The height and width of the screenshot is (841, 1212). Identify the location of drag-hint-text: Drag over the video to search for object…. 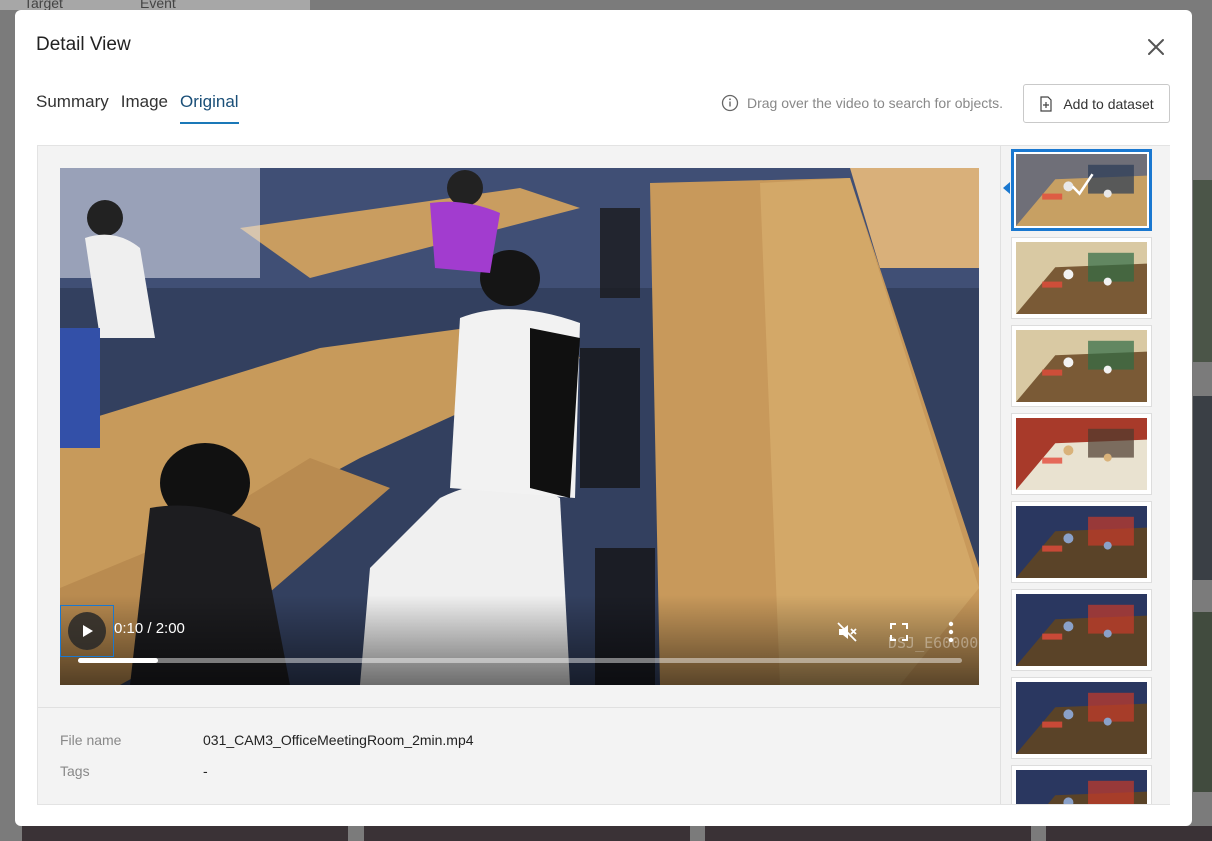
(875, 103).